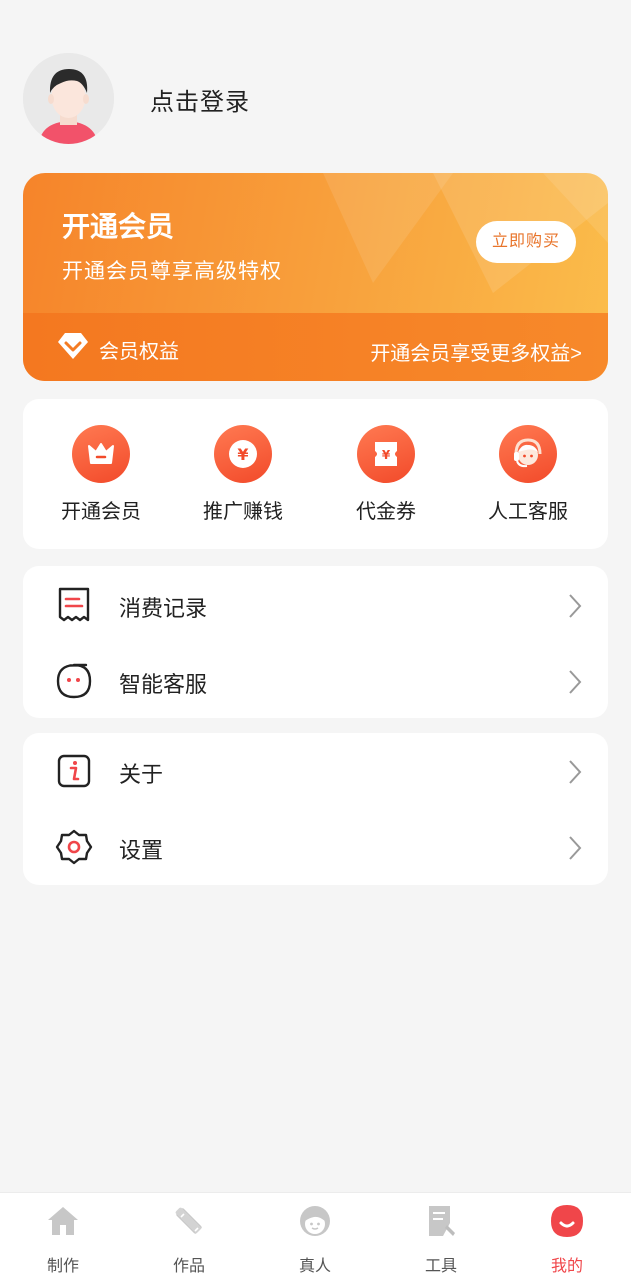 This screenshot has height=1281, width=631. I want to click on quick-item-voucher: ¥ 代金券, so click(386, 474).